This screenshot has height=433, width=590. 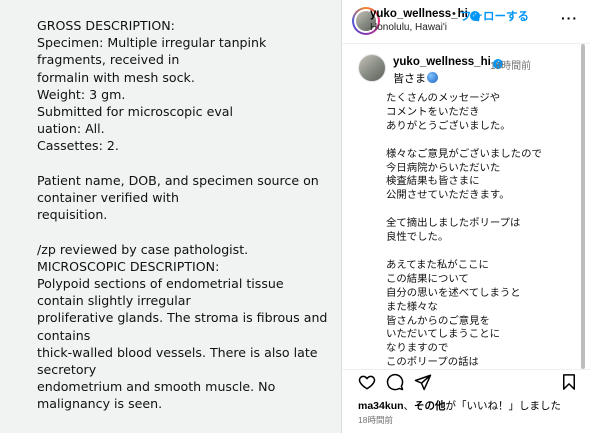 What do you see at coordinates (367, 382) in the screenshot?
I see `heart-icon` at bounding box center [367, 382].